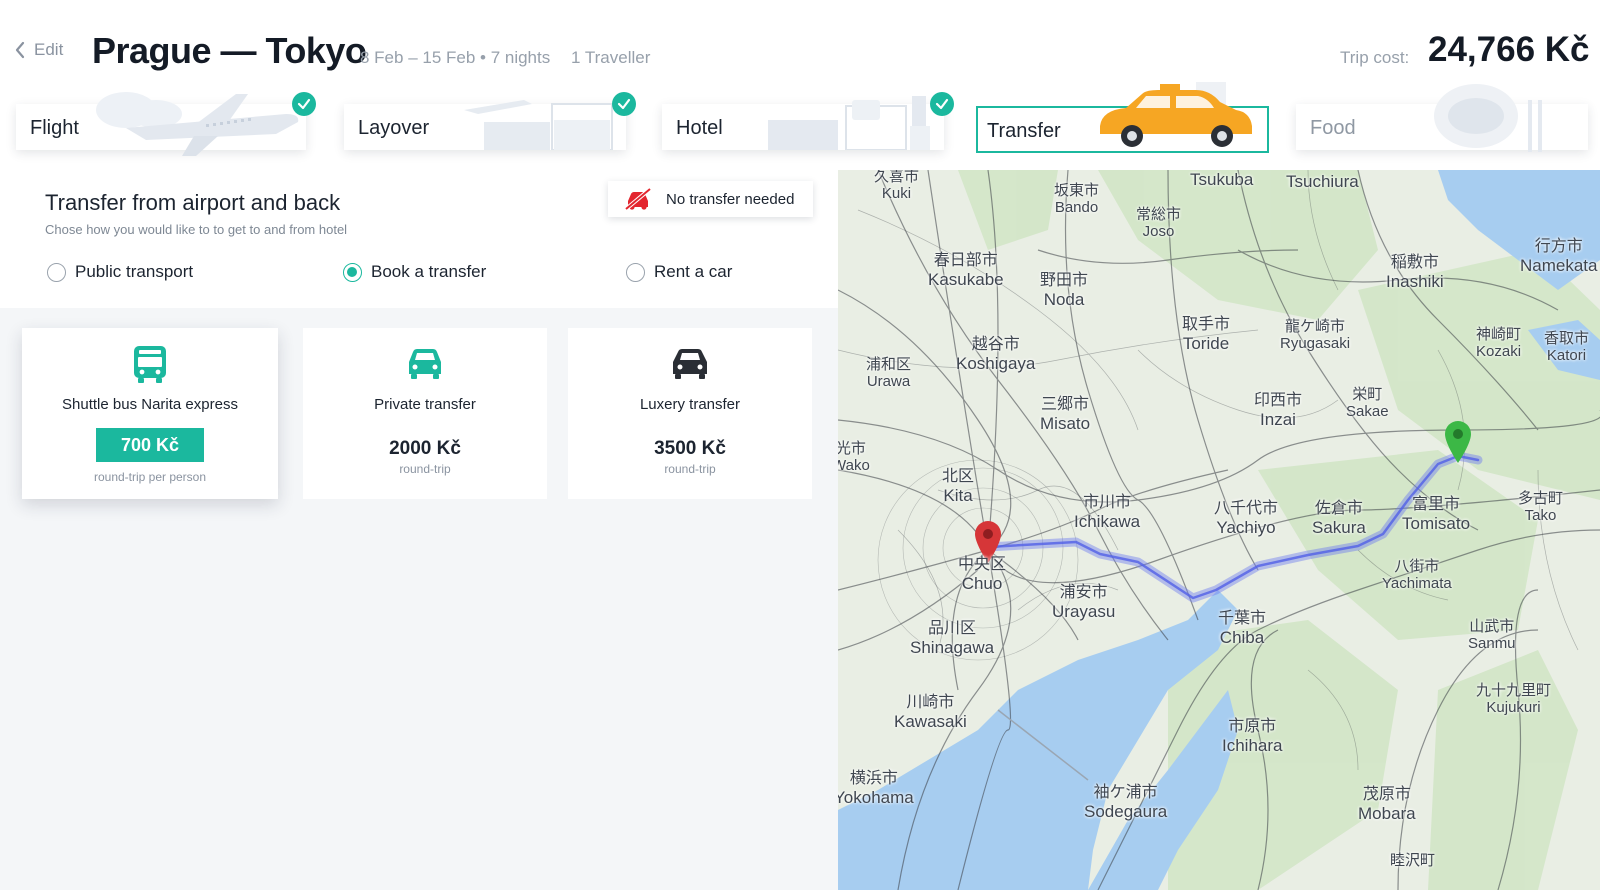 This screenshot has height=890, width=1600. I want to click on card-name: Luxery transfer, so click(690, 404).